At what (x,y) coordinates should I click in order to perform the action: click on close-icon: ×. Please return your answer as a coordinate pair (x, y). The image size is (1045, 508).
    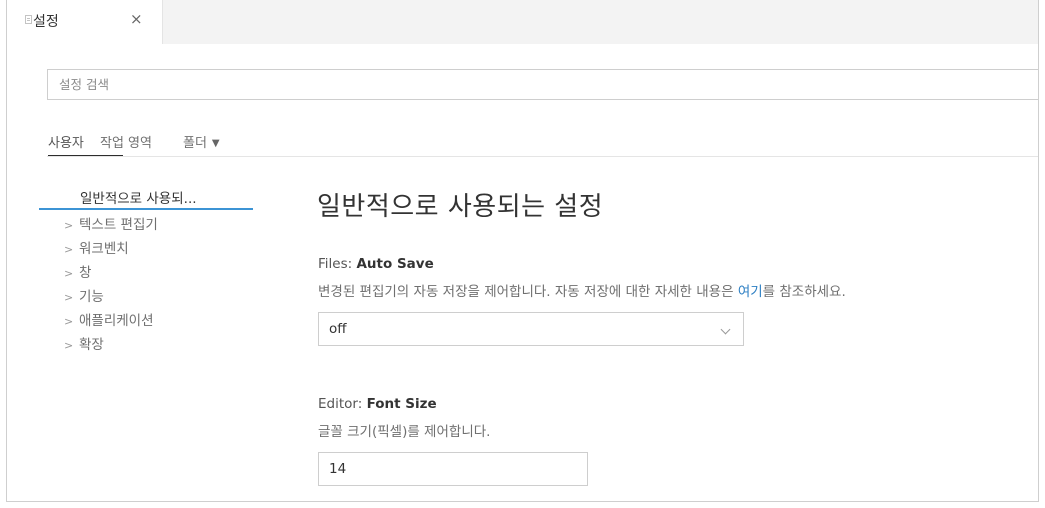
    Looking at the image, I should click on (136, 19).